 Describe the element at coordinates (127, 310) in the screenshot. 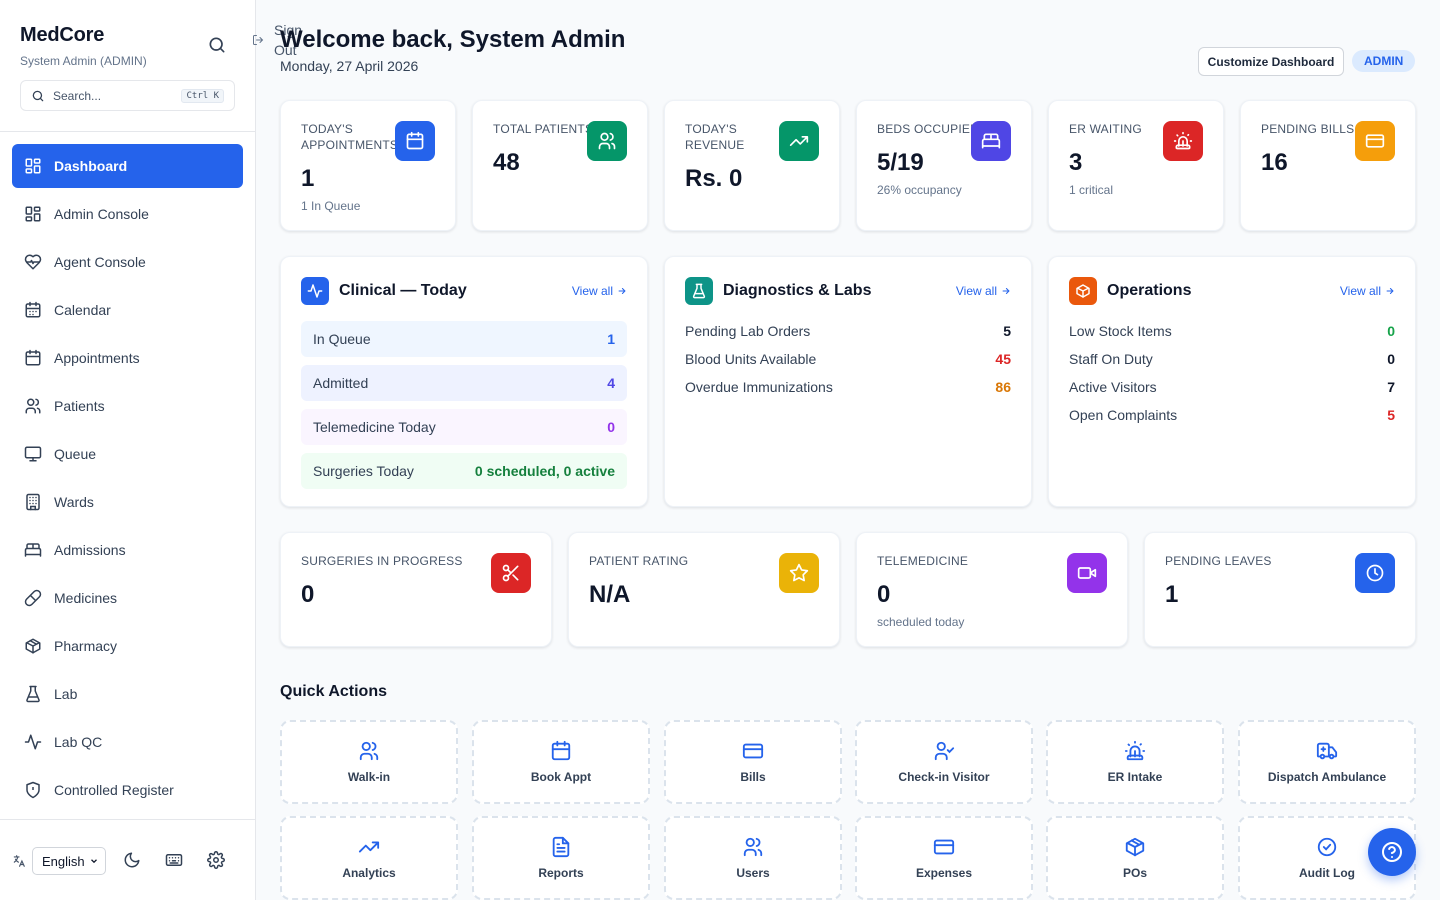

I see `sidebar-item-calendar: Calendar` at that location.